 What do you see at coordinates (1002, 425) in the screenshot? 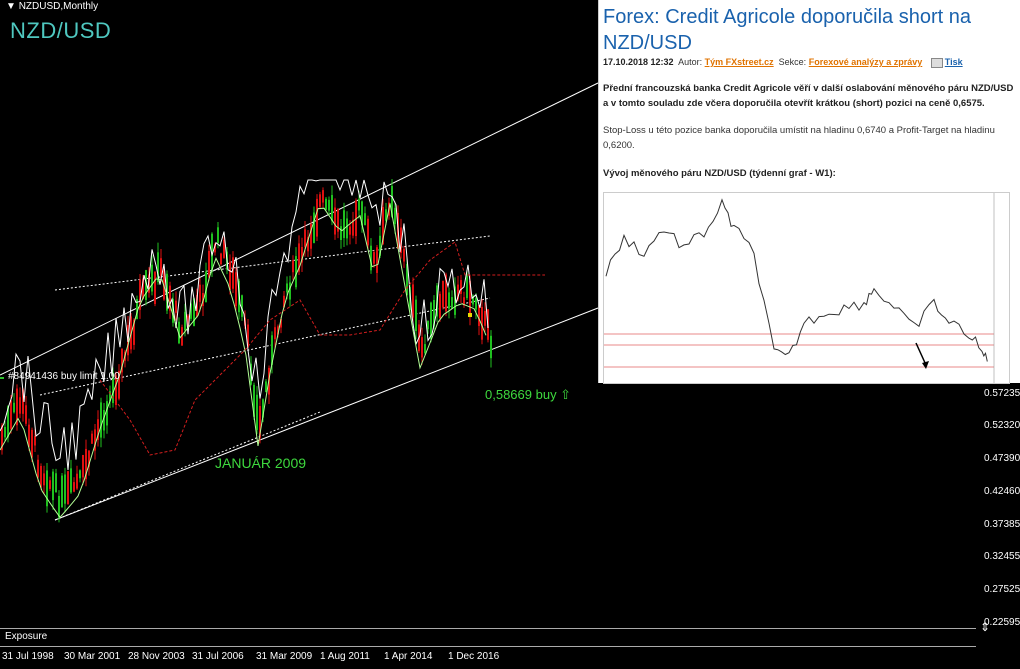
I see `price-tick: 0.52320` at bounding box center [1002, 425].